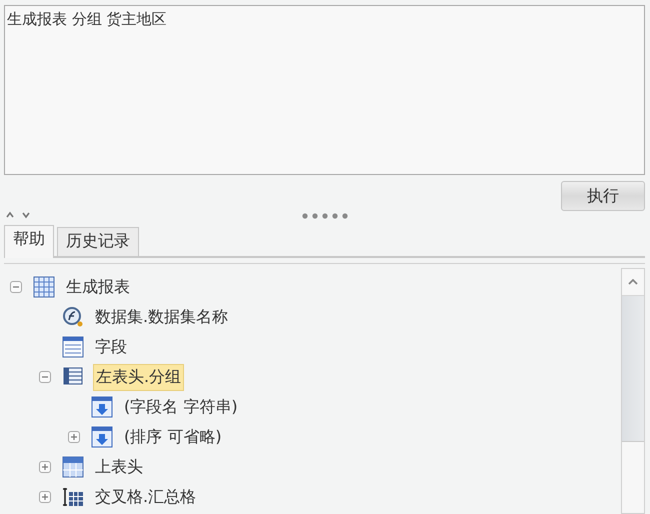 This screenshot has width=650, height=514. I want to click on tree-item-label: 交叉格.汇总格, so click(145, 497).